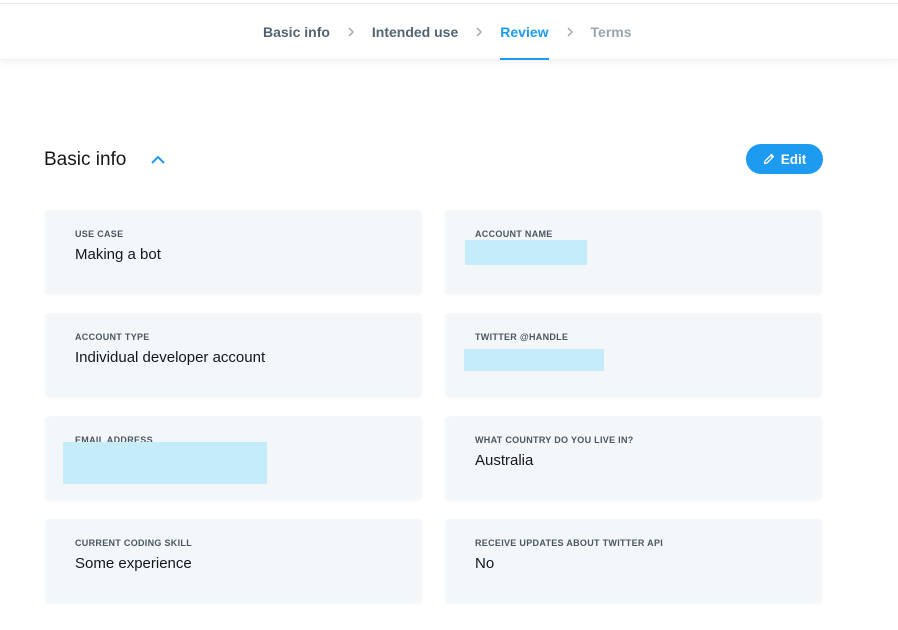 The height and width of the screenshot is (630, 898). I want to click on field-value: Australia, so click(504, 460).